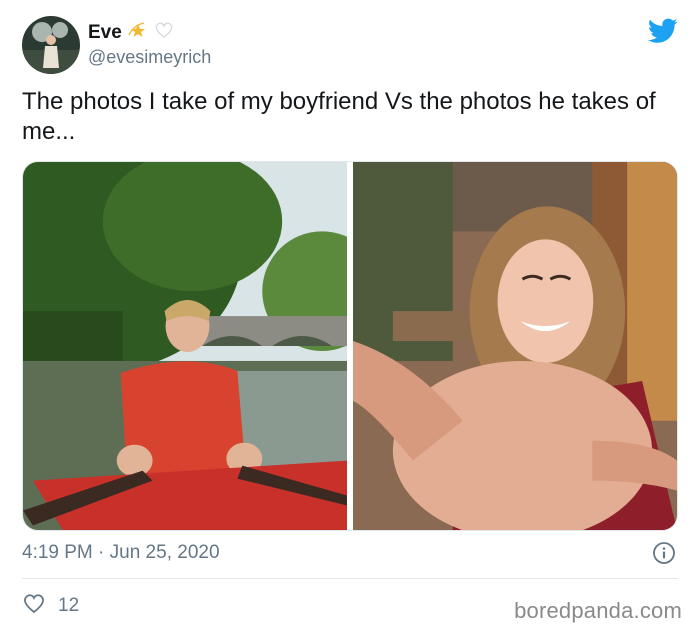 The height and width of the screenshot is (633, 700). I want to click on white-heart-icon, so click(164, 32).